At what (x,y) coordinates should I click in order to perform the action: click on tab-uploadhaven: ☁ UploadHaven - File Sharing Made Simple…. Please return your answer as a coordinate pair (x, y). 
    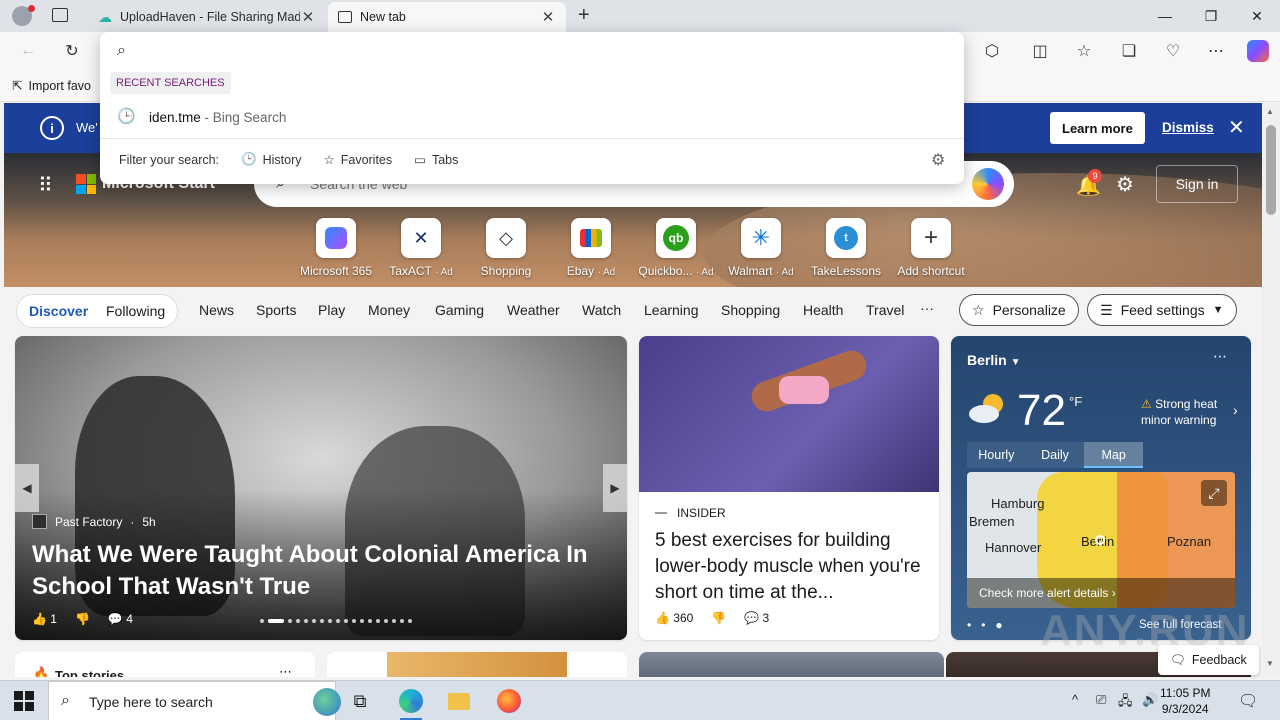
    Looking at the image, I should click on (207, 17).